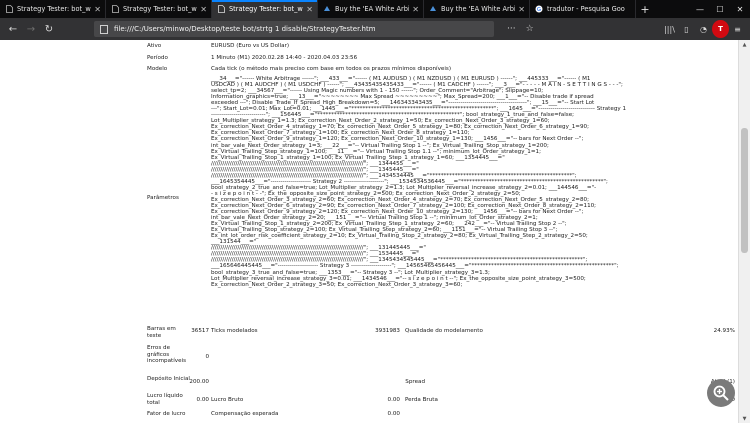 This screenshot has height=423, width=750. I want to click on magnifier-plus-icon, so click(721, 393).